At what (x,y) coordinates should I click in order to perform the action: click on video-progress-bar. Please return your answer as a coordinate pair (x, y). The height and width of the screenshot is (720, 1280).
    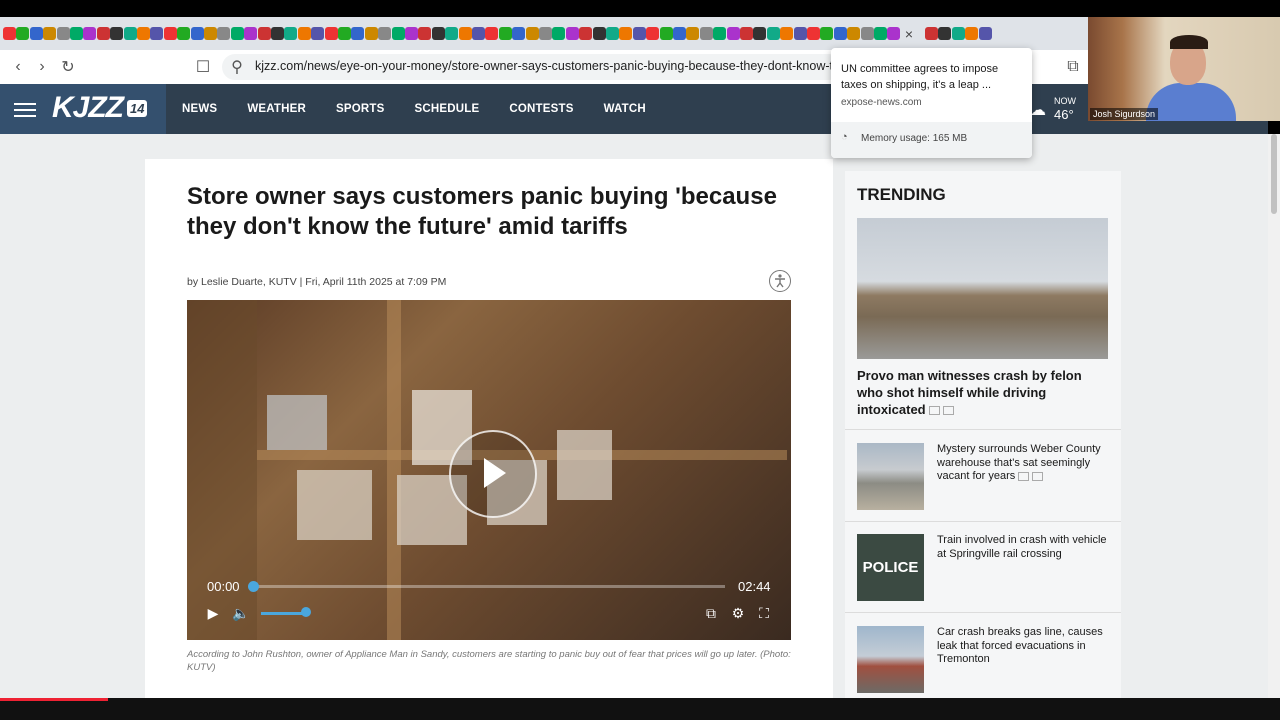
    Looking at the image, I should click on (486, 586).